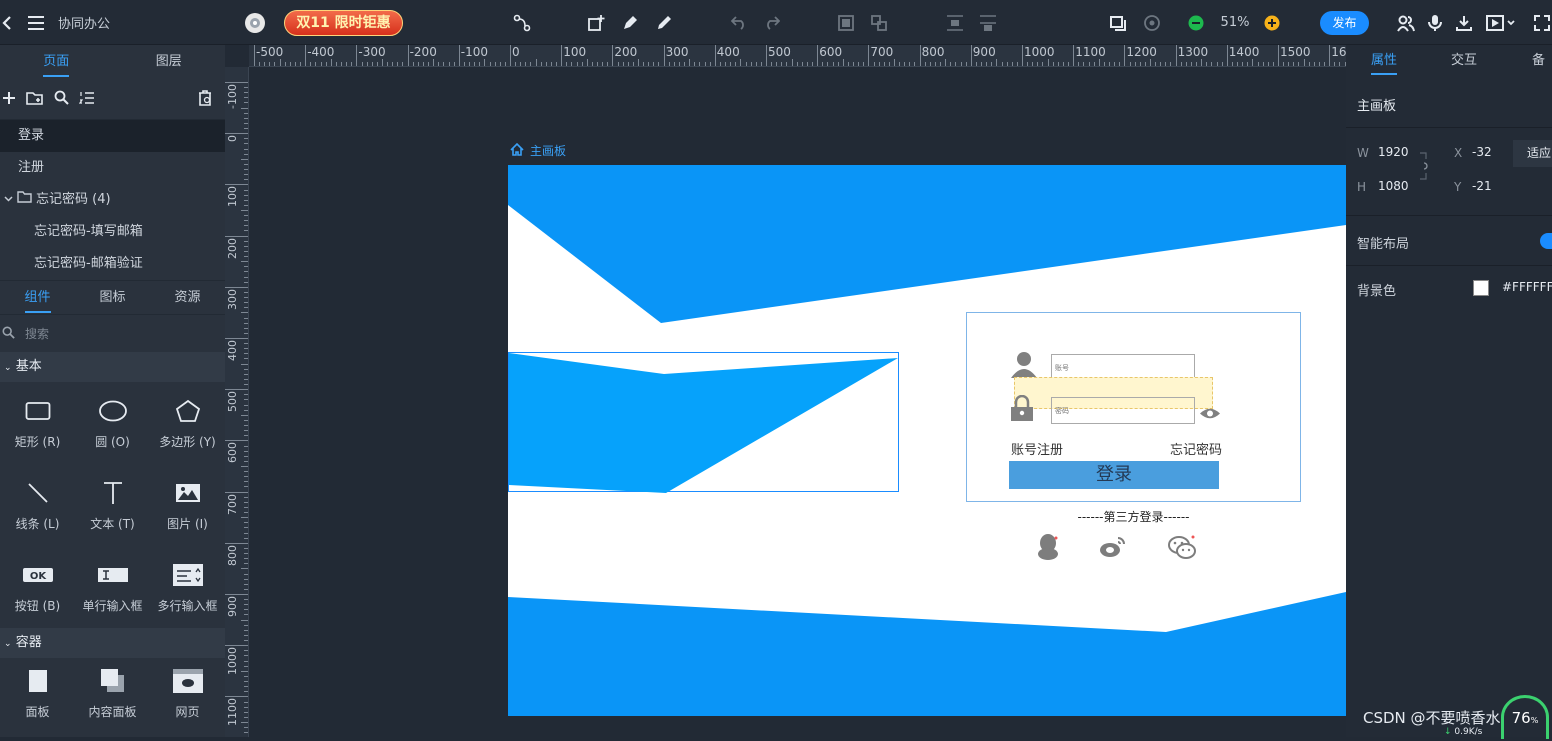 The image size is (1552, 741). Describe the element at coordinates (1464, 22) in the screenshot. I see `download-icon` at that location.